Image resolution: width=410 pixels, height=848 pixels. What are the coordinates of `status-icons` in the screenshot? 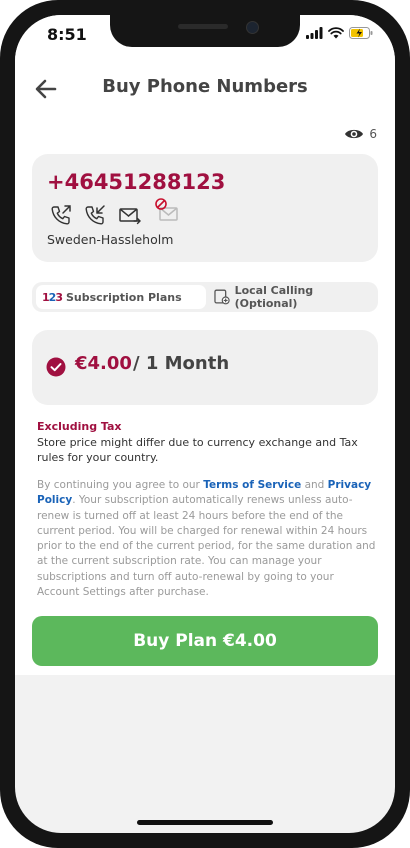 It's located at (339, 33).